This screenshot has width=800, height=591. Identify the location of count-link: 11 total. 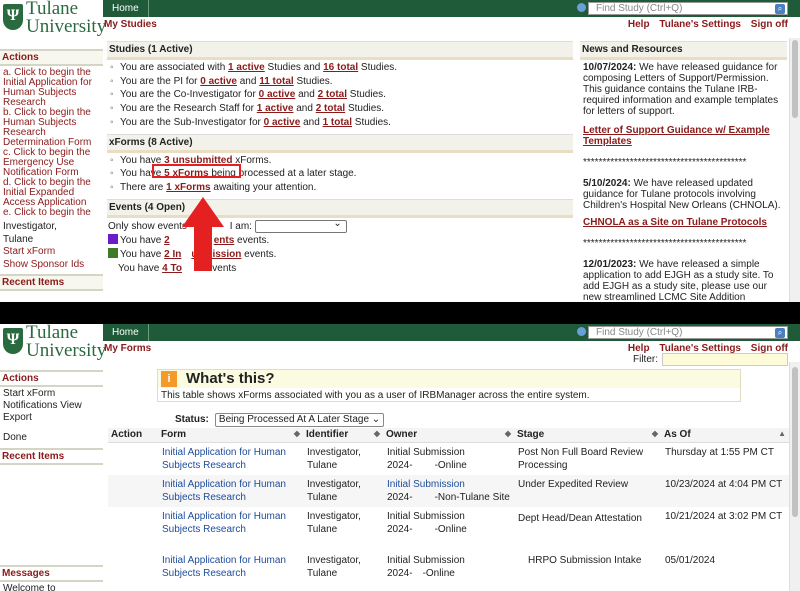
(276, 81).